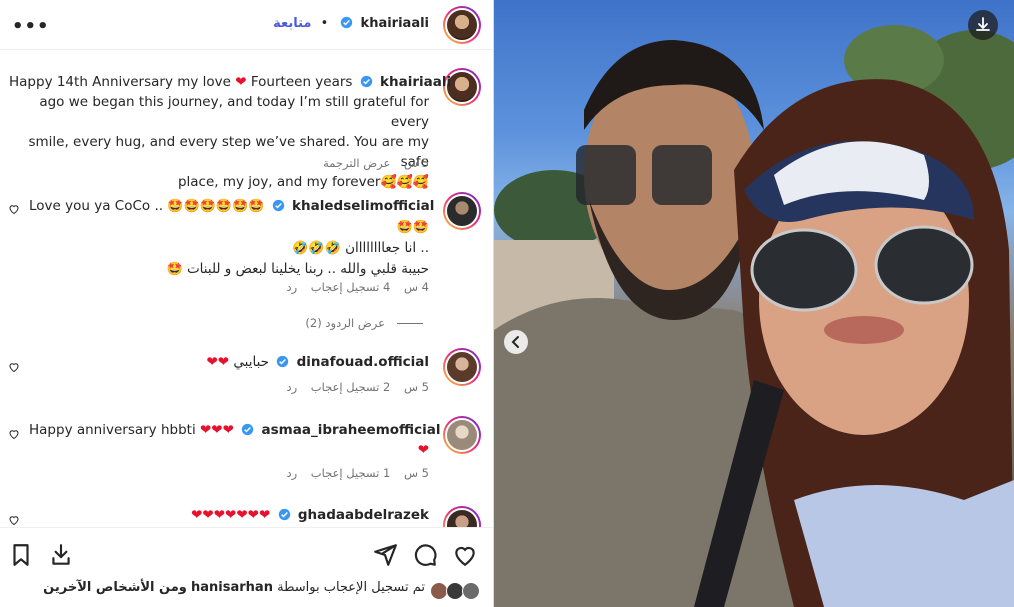 The width and height of the screenshot is (1014, 607). Describe the element at coordinates (363, 515) in the screenshot. I see `comment-username: ghadaabdelrazek` at that location.